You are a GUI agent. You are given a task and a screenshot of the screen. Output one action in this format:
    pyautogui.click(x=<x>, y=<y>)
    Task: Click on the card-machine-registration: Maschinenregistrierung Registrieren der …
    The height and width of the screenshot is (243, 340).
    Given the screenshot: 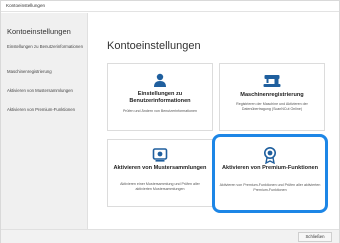 What is the action you would take?
    pyautogui.click(x=272, y=97)
    